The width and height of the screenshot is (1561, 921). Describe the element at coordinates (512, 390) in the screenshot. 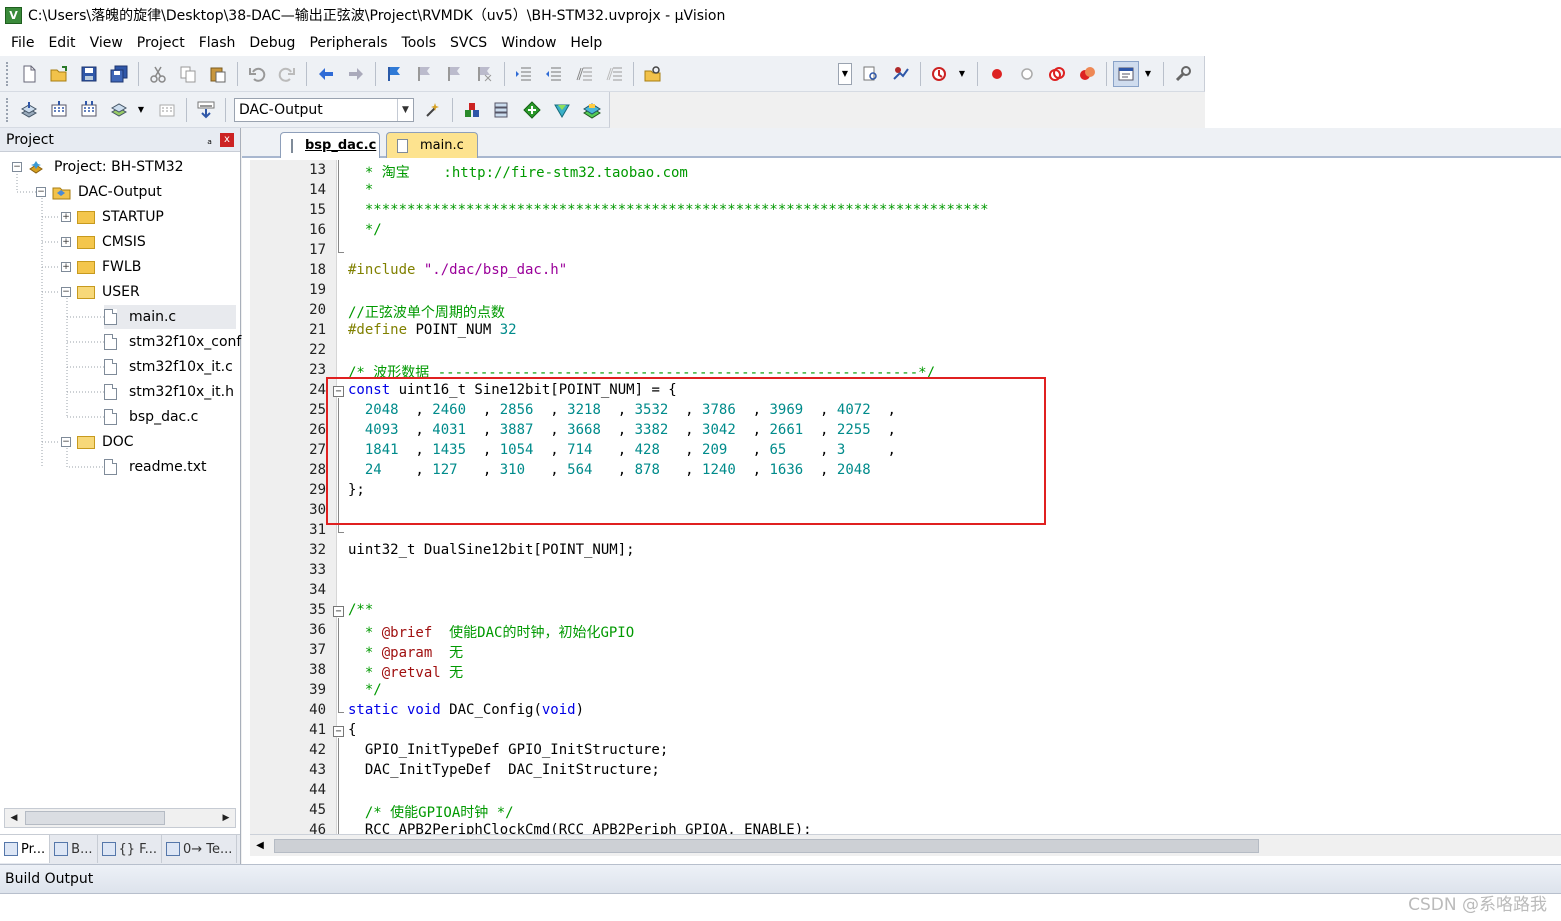

I see `code-line: const uint16_t Sine12bit[POINT_NUM] = {` at that location.